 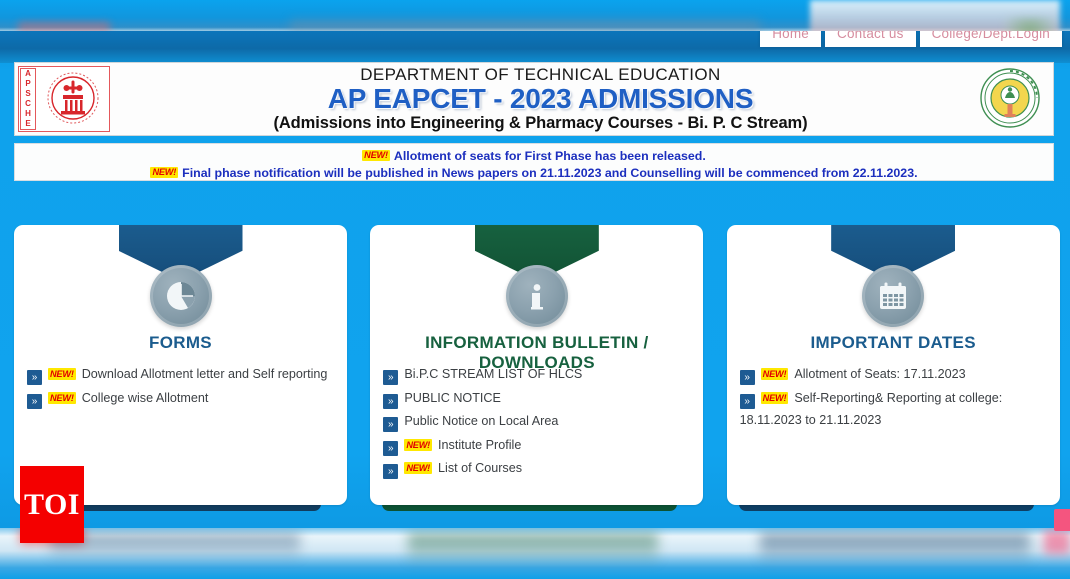 What do you see at coordinates (895, 549) in the screenshot?
I see `reflection-card3-blur` at bounding box center [895, 549].